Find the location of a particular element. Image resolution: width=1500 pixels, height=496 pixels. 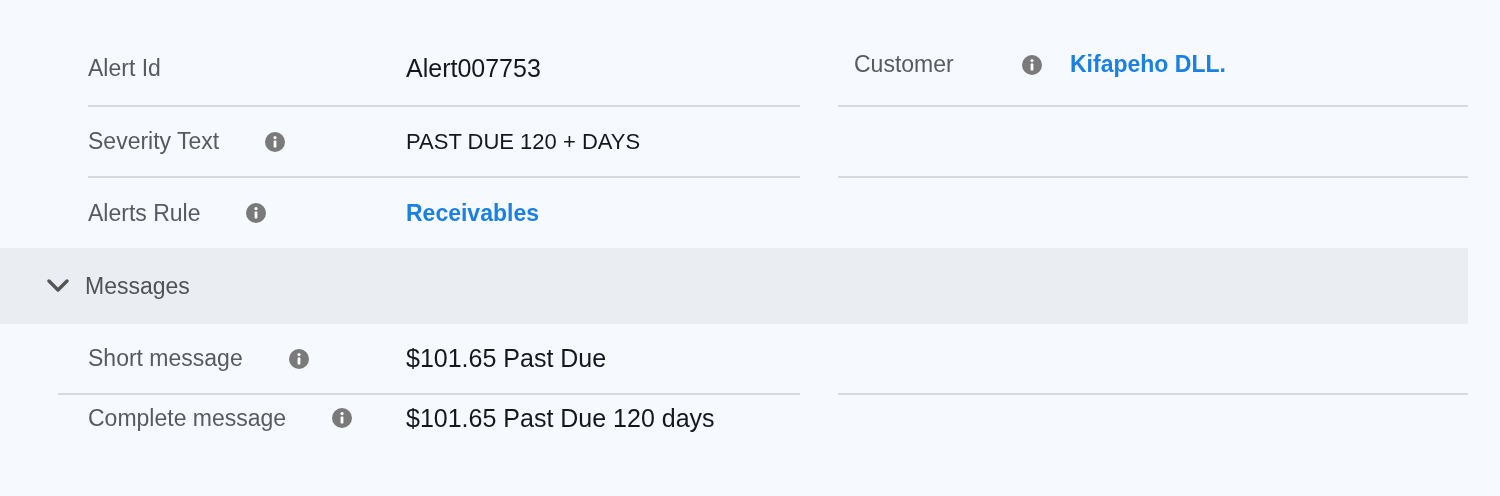

field-label: Complete message is located at coordinates (187, 418).